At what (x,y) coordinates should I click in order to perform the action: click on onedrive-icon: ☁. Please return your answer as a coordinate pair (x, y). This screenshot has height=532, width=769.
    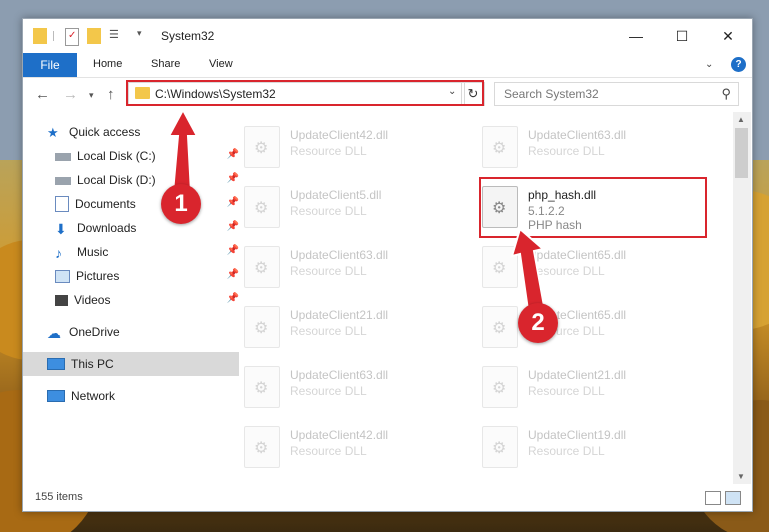
    Looking at the image, I should click on (54, 333).